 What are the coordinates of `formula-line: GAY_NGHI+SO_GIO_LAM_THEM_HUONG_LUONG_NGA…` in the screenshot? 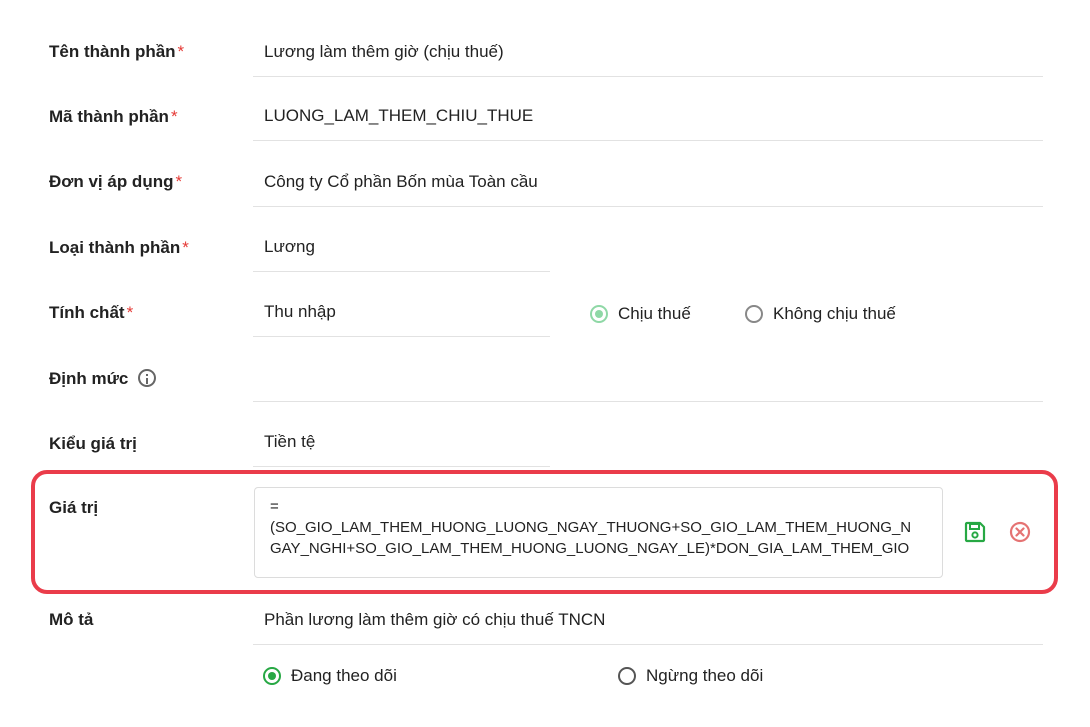 It's located at (590, 548).